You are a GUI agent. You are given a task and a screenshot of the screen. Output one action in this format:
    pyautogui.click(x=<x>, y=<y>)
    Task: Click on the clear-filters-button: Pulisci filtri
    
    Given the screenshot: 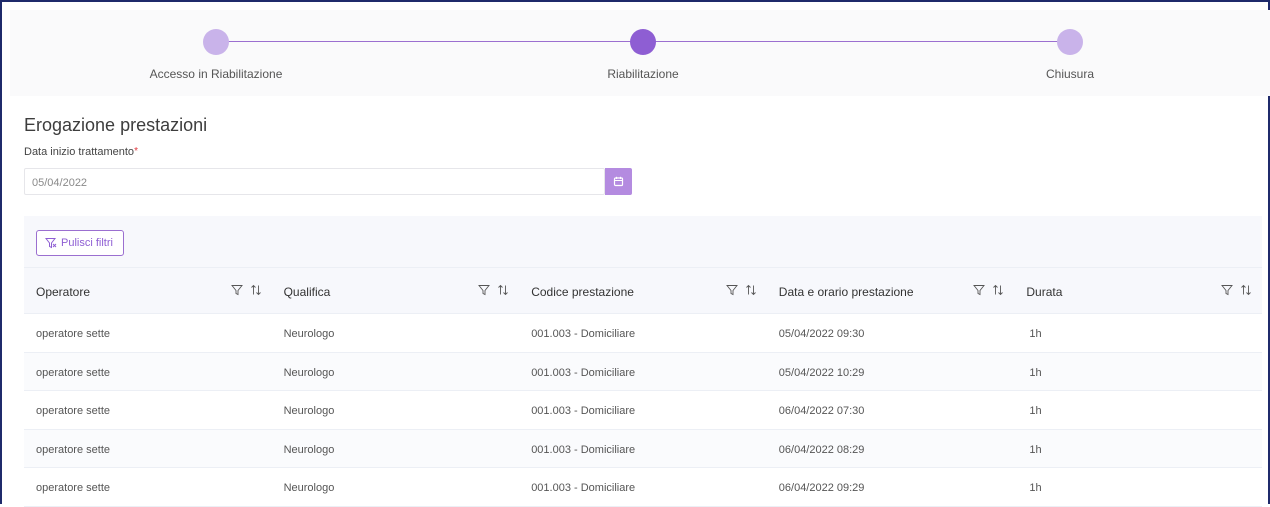 What is the action you would take?
    pyautogui.click(x=80, y=243)
    